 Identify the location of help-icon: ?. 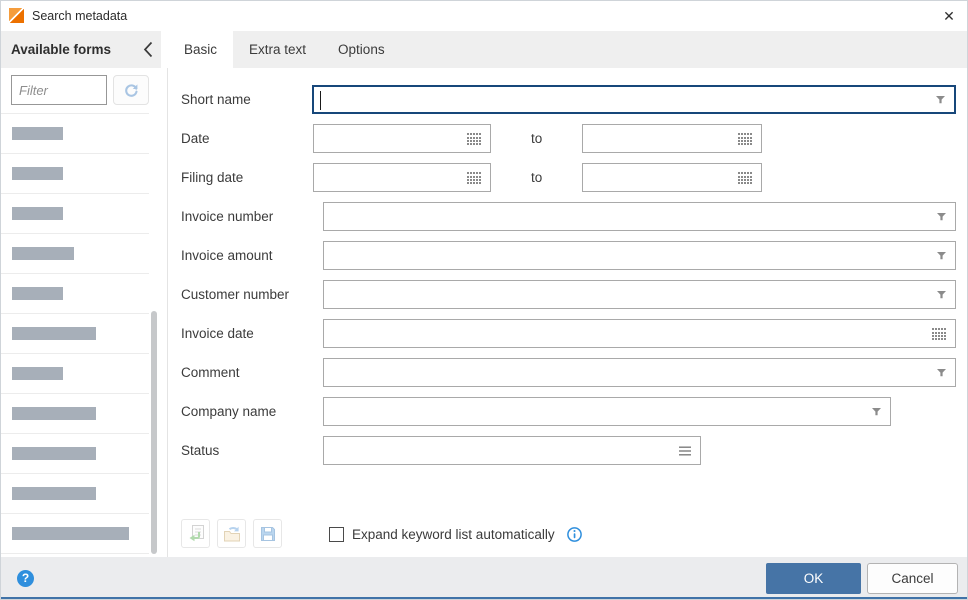
(25, 578).